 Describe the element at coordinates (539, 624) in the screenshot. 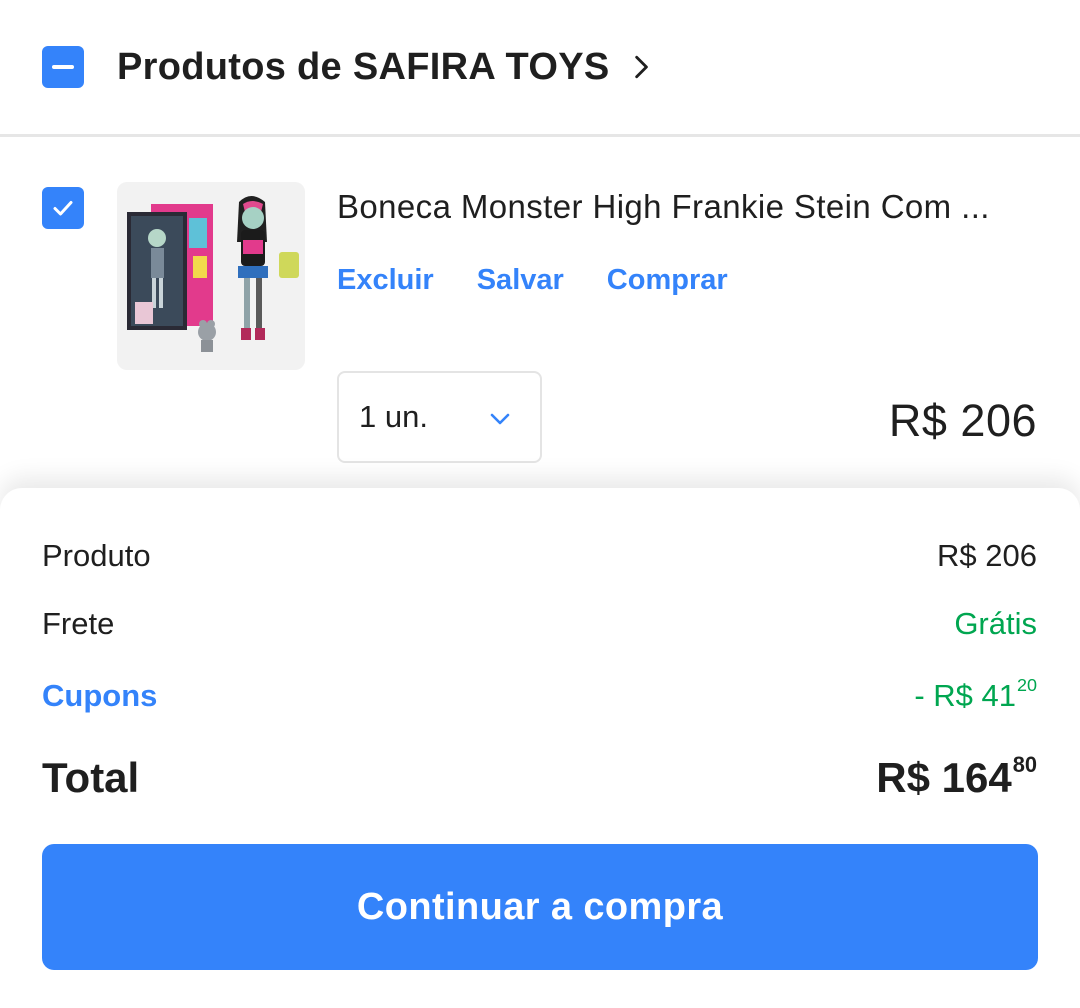

I see `summary-row-shipping: Frete Grátis` at that location.